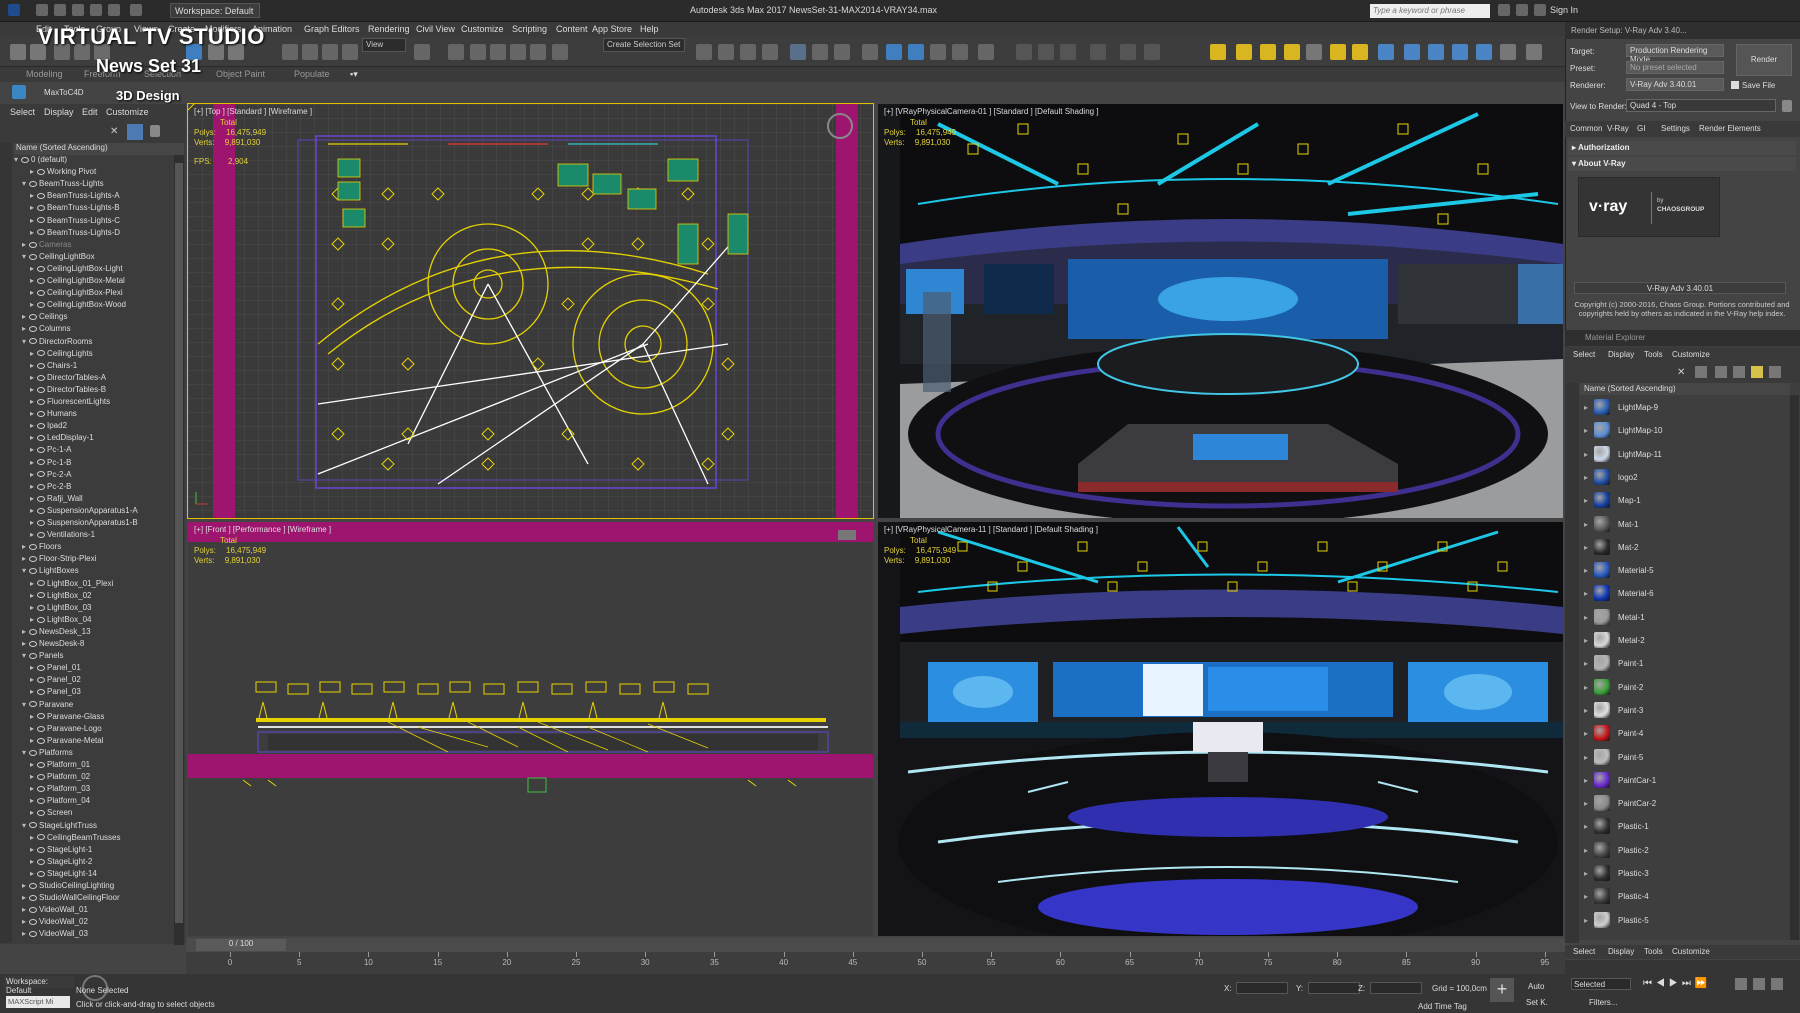 This screenshot has width=1800, height=1013. I want to click on menu-help: Help, so click(649, 29).